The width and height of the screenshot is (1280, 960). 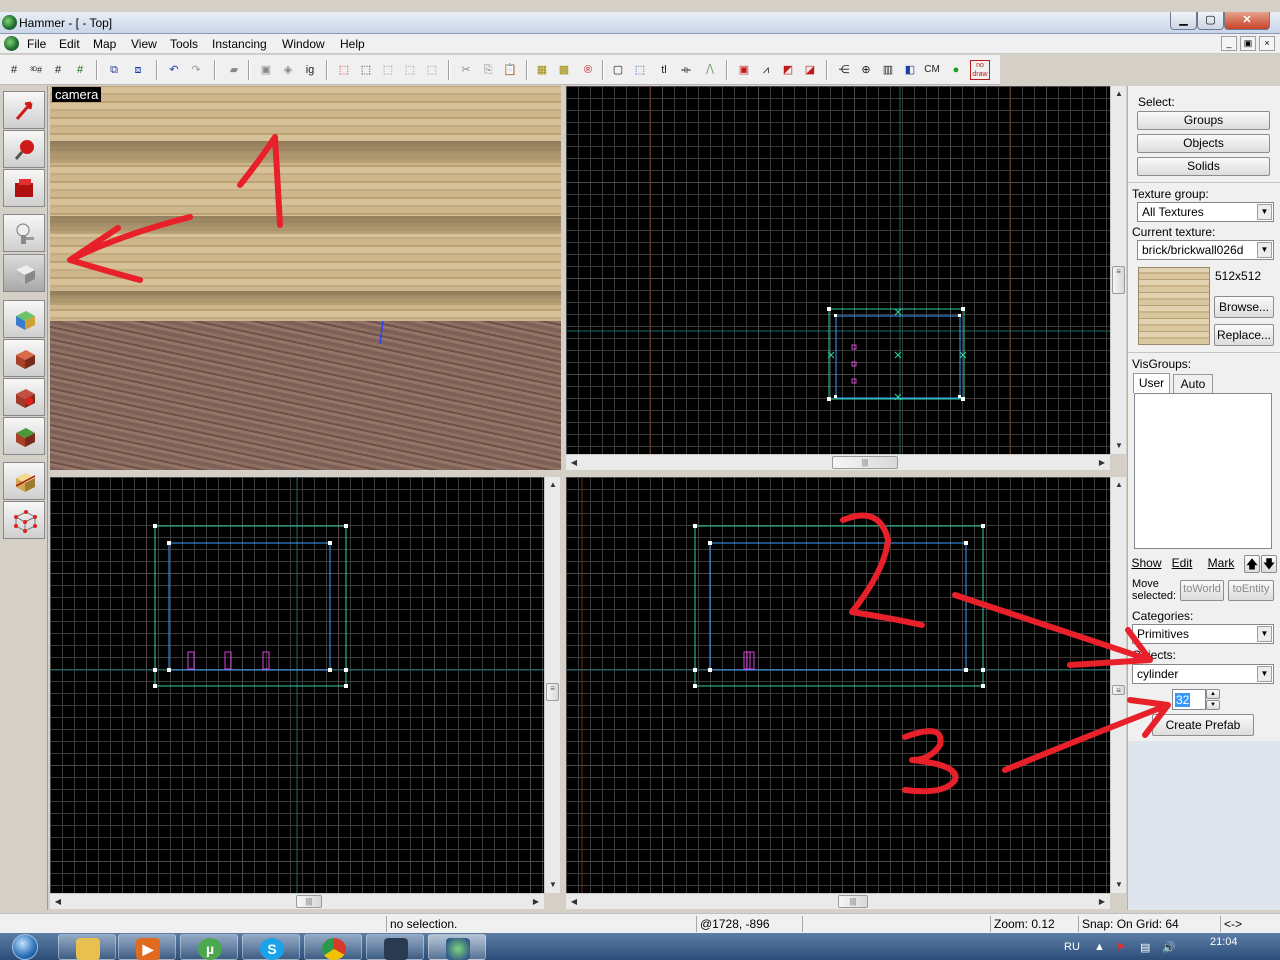 I want to click on annotation-arrow-right-lower, so click(x=1086, y=735).